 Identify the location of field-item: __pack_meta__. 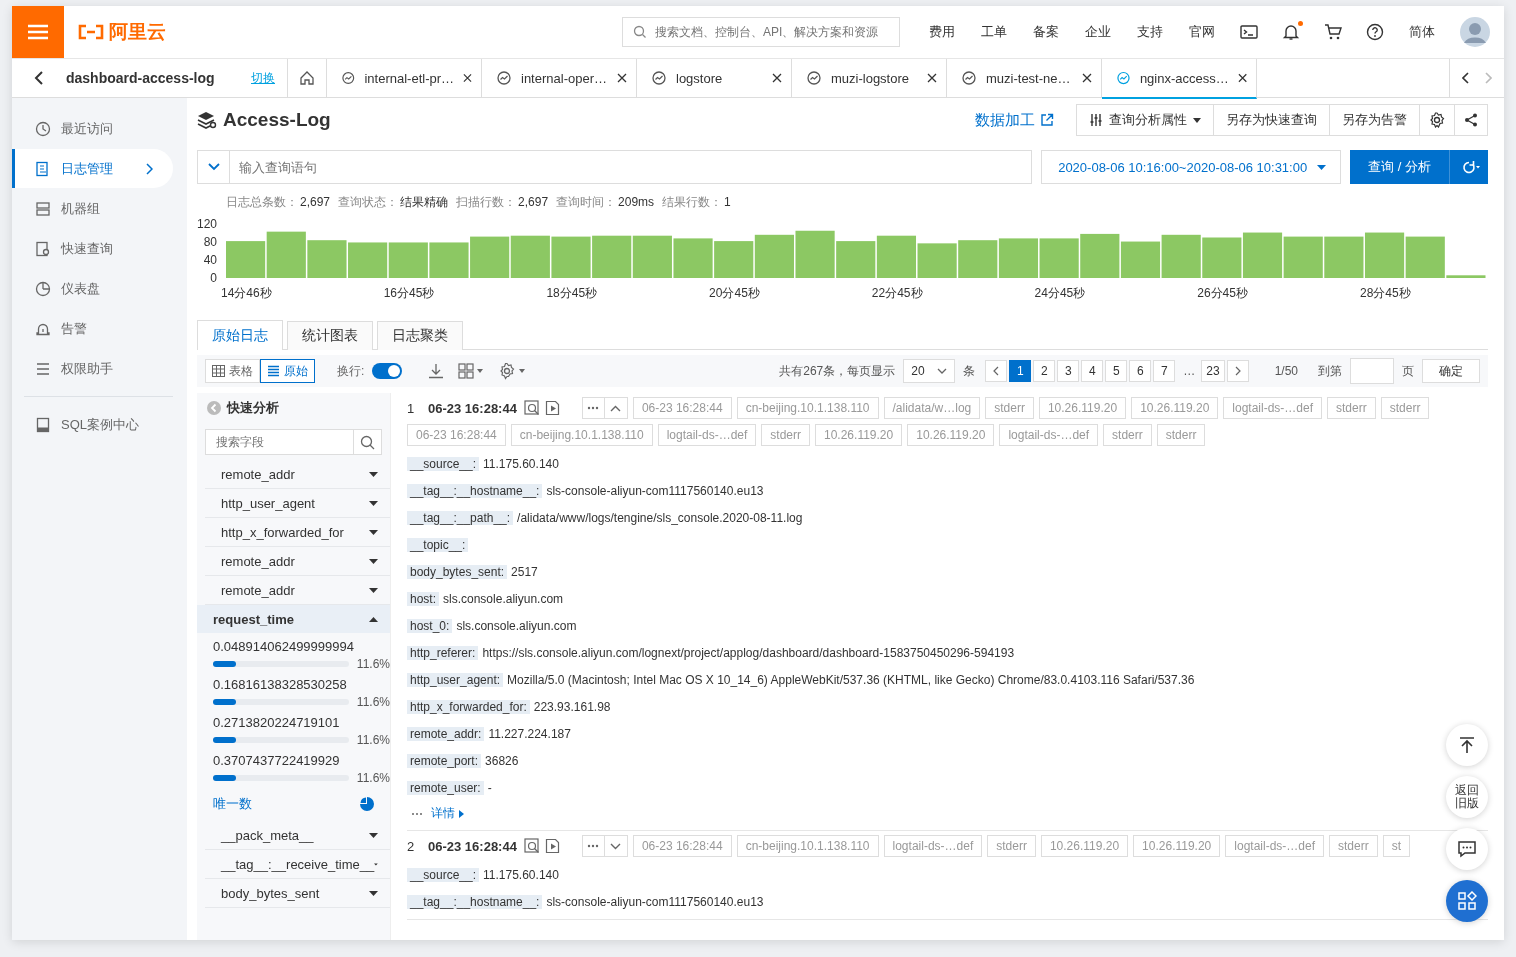
(297, 835).